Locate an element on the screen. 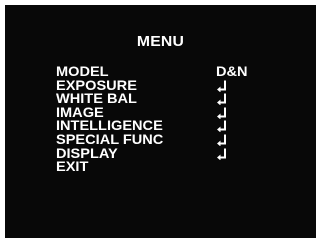 The width and height of the screenshot is (323, 246). menu-title: MENU is located at coordinates (160, 41).